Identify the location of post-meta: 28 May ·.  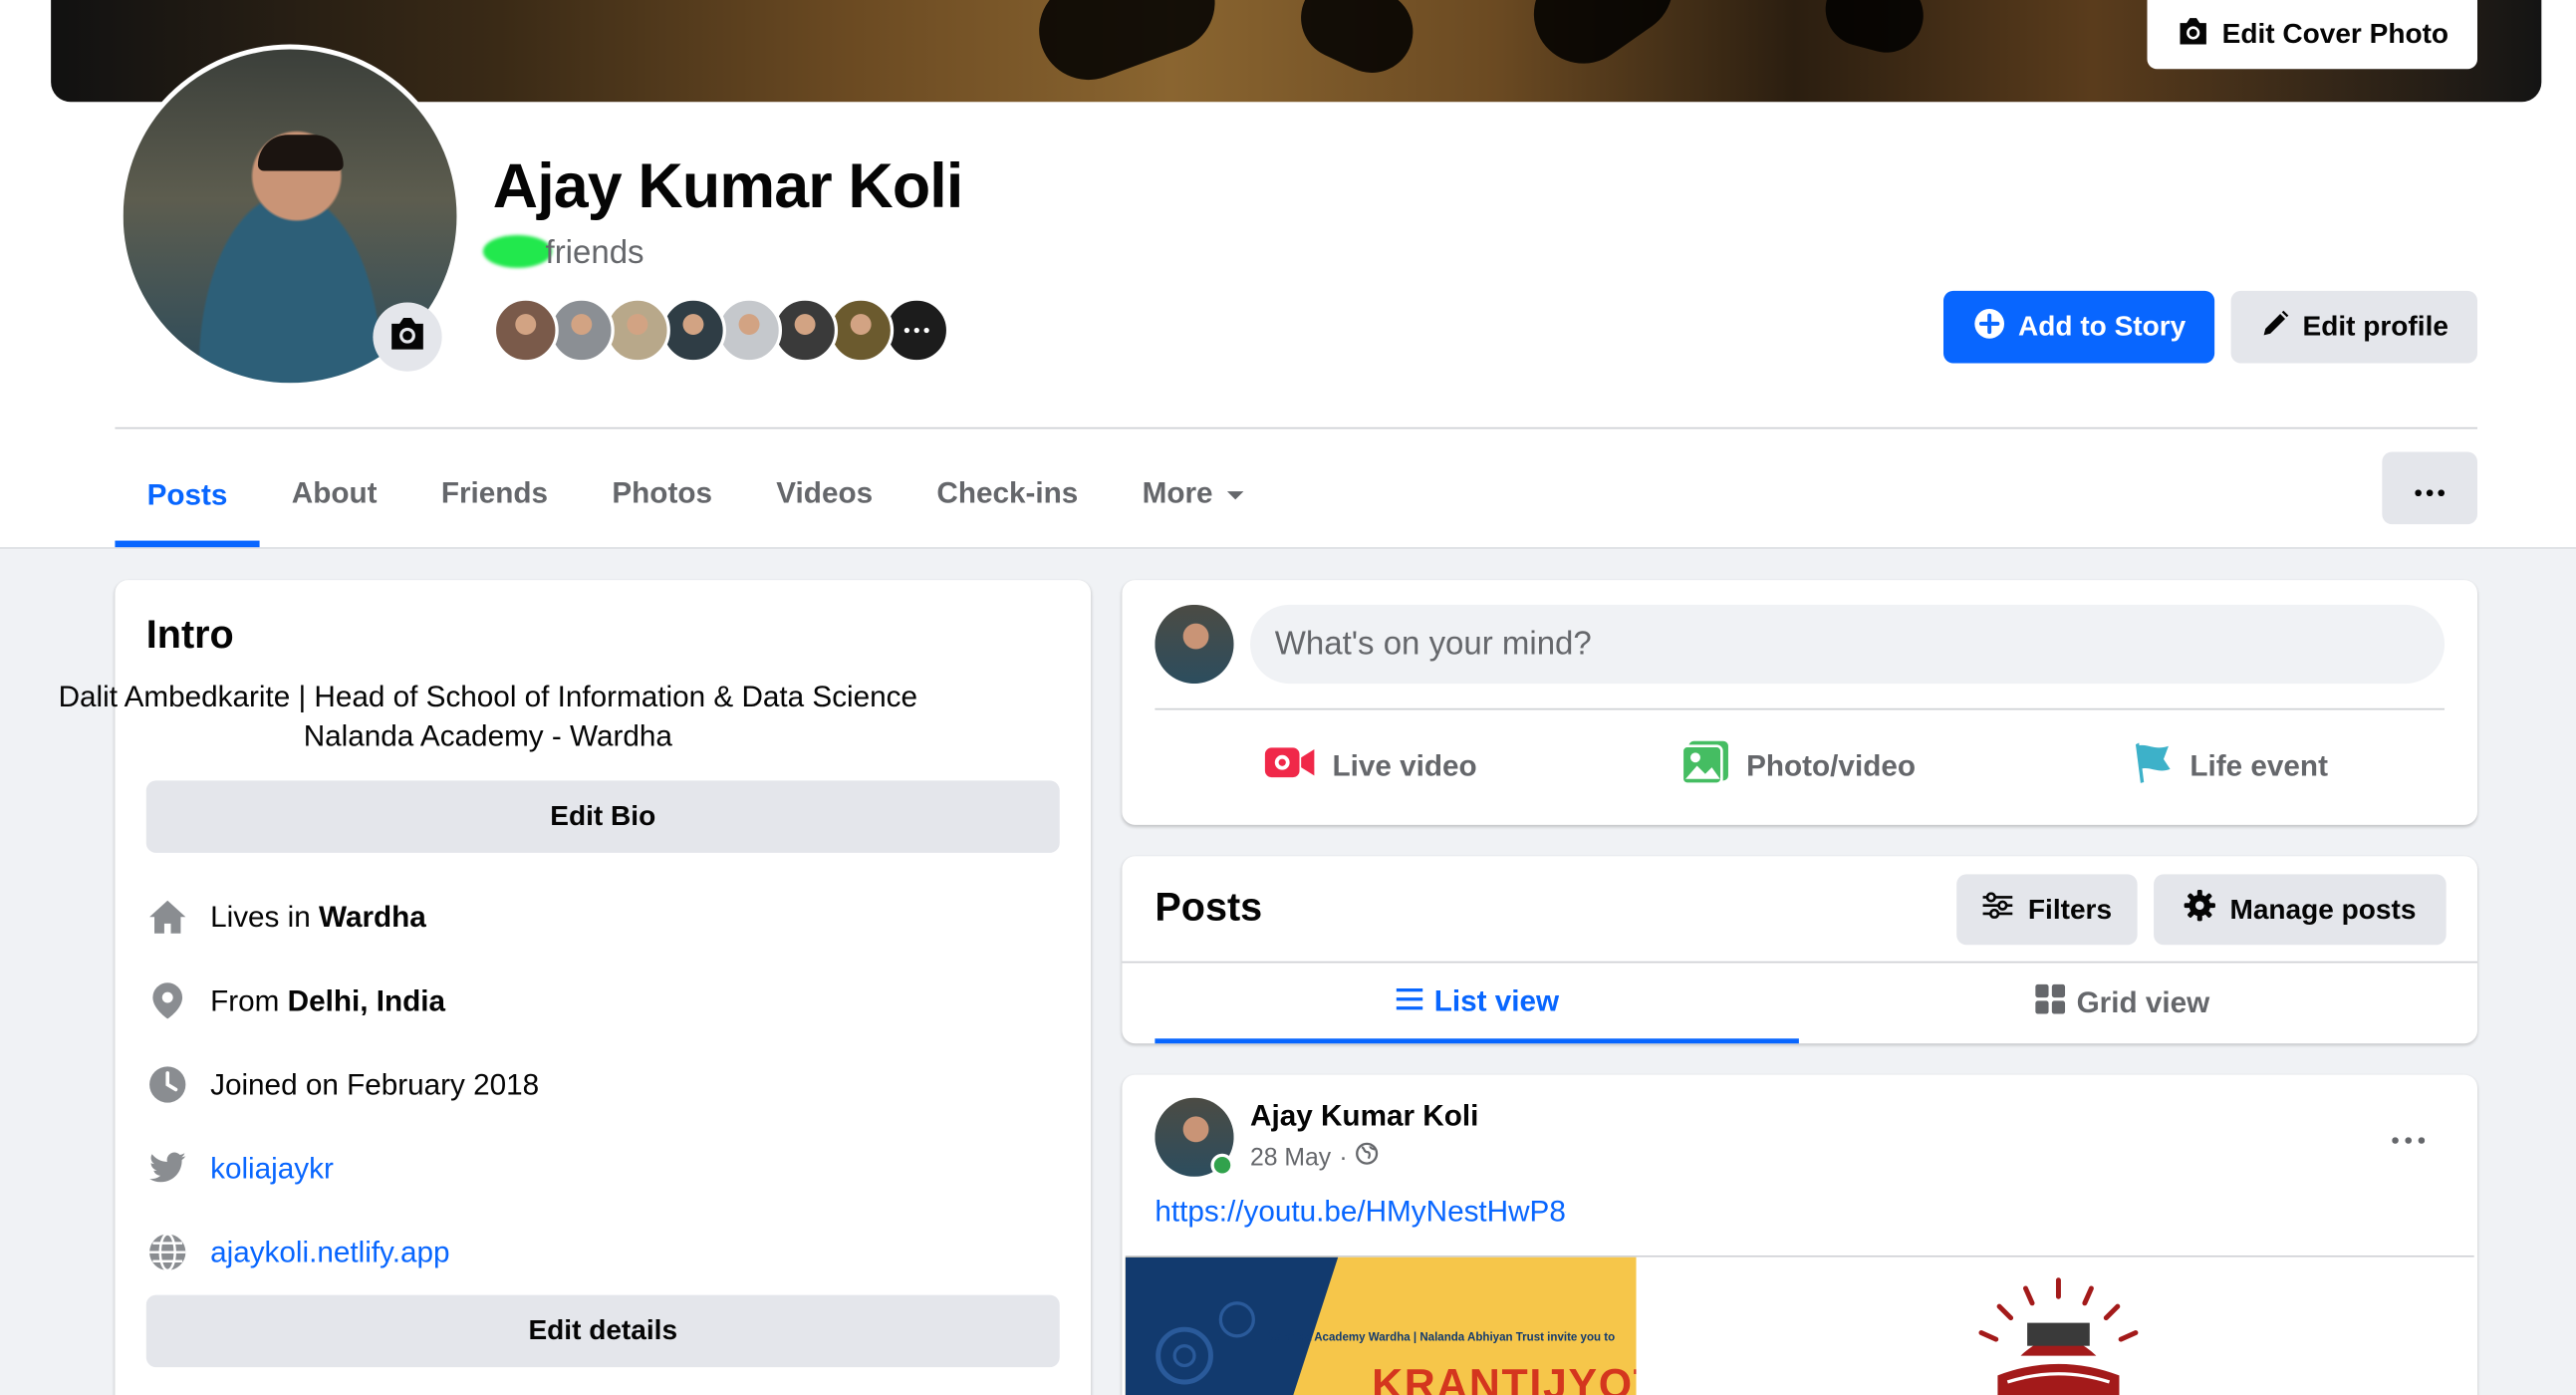
(1314, 1157).